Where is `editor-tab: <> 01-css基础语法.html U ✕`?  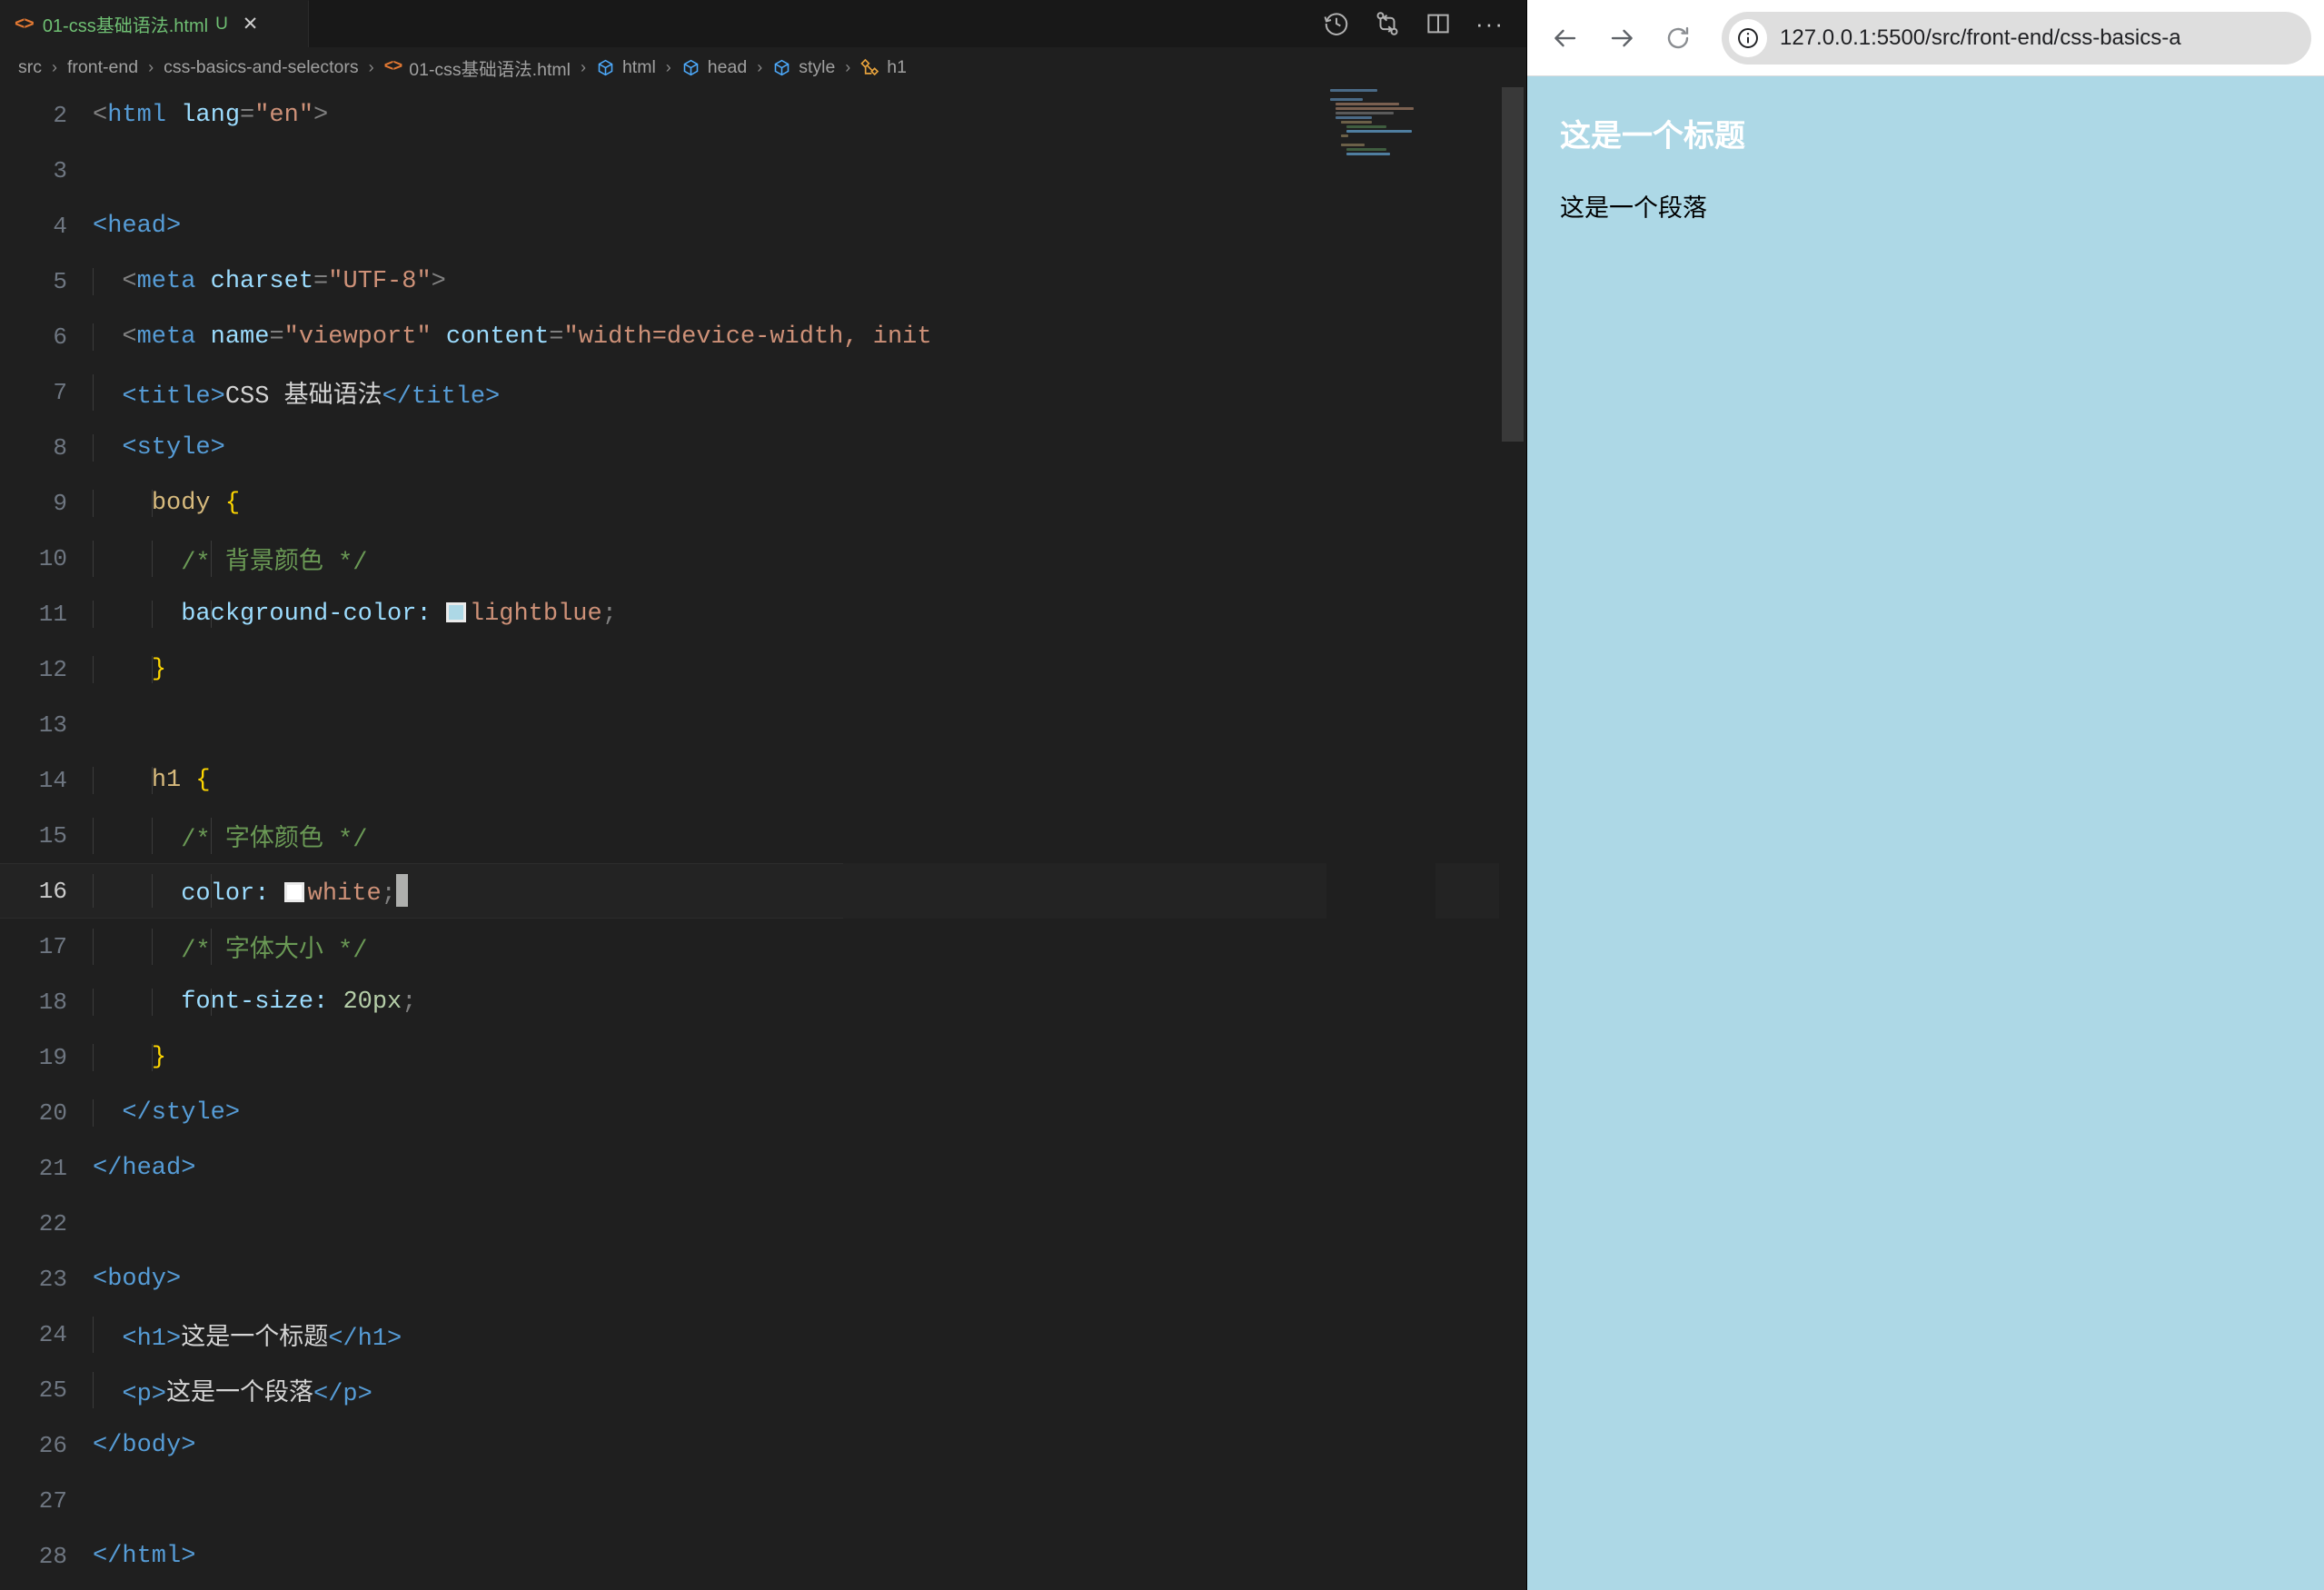
editor-tab: <> 01-css基础语法.html U ✕ is located at coordinates (154, 23).